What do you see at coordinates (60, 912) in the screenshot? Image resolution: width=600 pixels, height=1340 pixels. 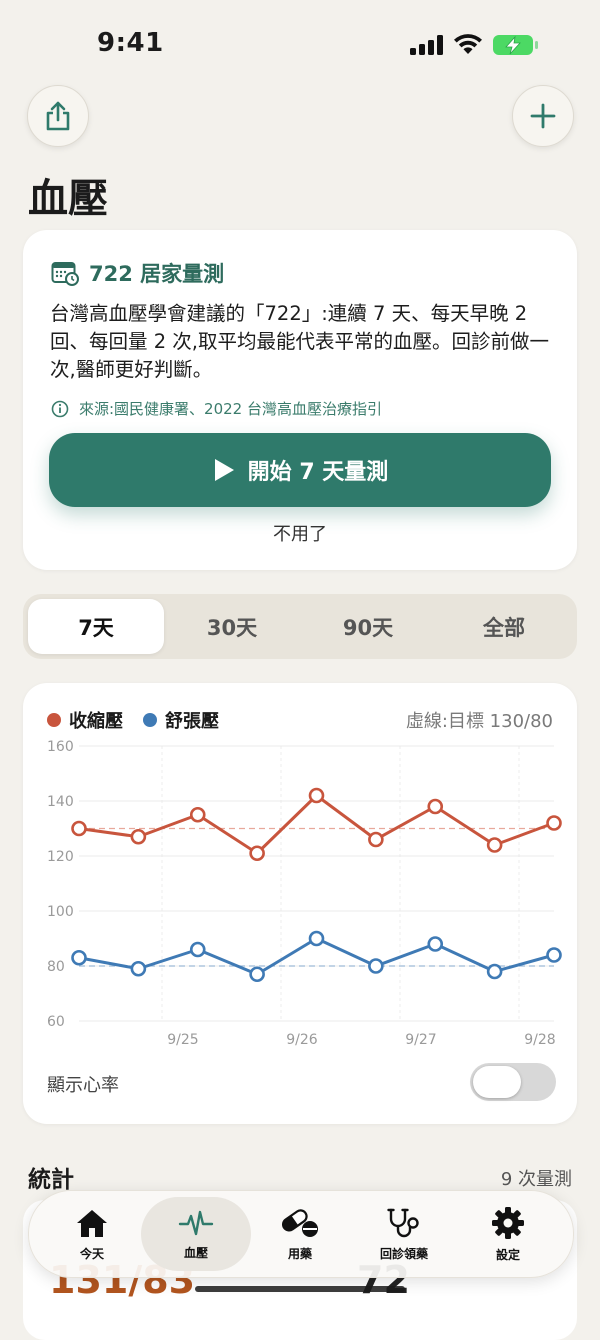 I see `y-tick-label: 100` at bounding box center [60, 912].